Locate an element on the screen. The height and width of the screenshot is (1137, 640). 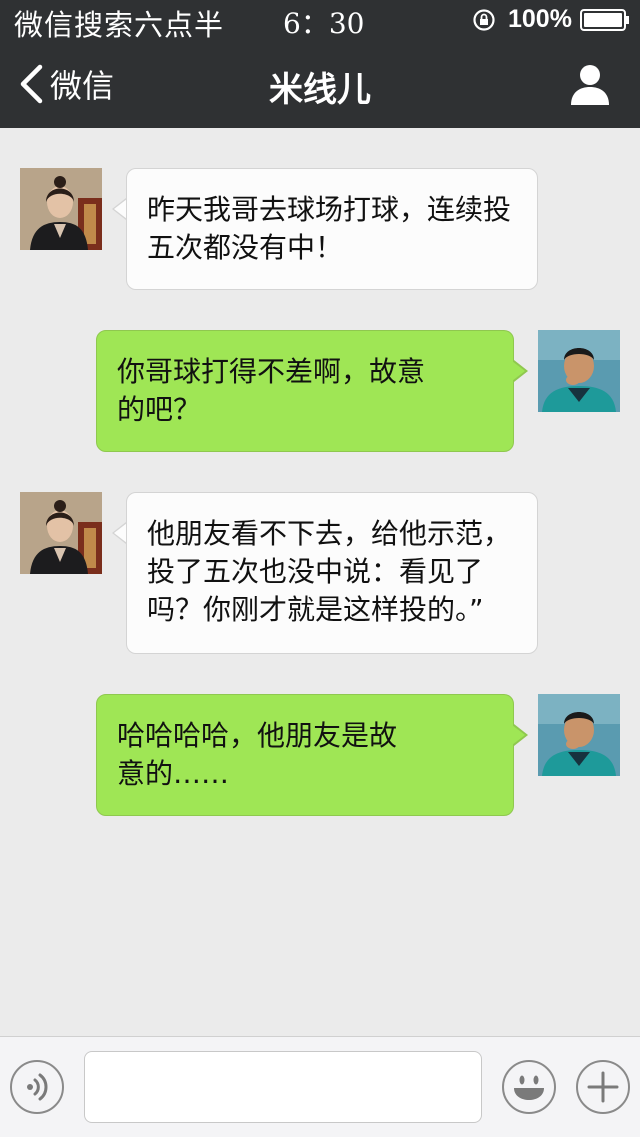
status-bar: 微信搜索六点半 6：30 100% is located at coordinates (320, 21).